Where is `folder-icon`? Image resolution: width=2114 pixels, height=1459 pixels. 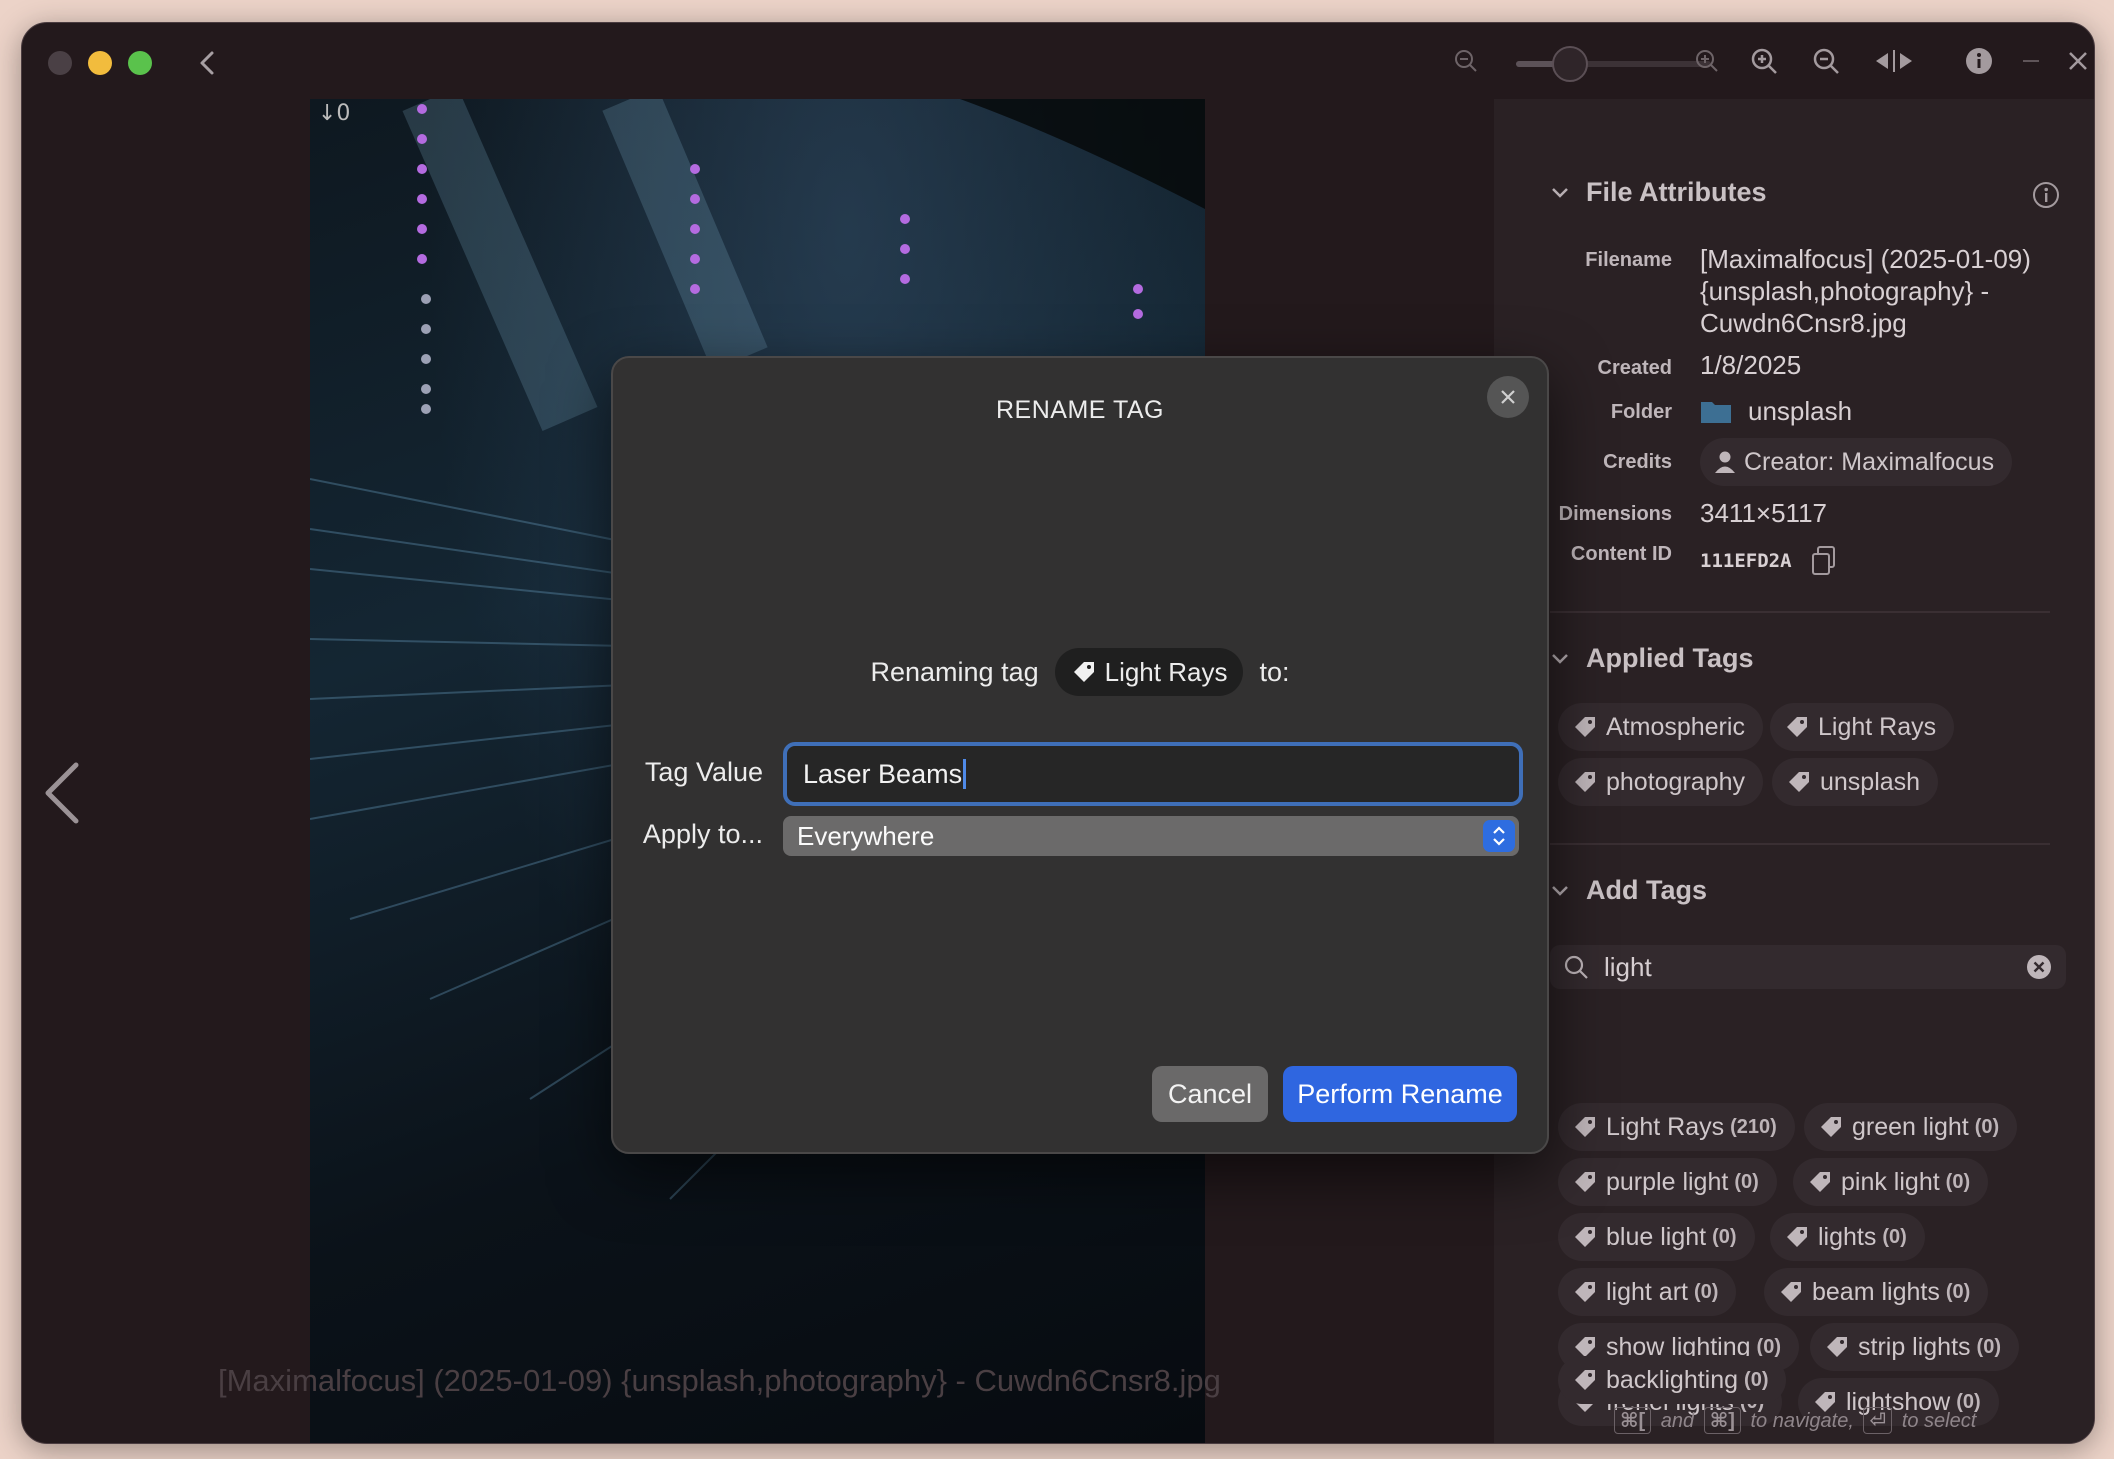
folder-icon is located at coordinates (1716, 412).